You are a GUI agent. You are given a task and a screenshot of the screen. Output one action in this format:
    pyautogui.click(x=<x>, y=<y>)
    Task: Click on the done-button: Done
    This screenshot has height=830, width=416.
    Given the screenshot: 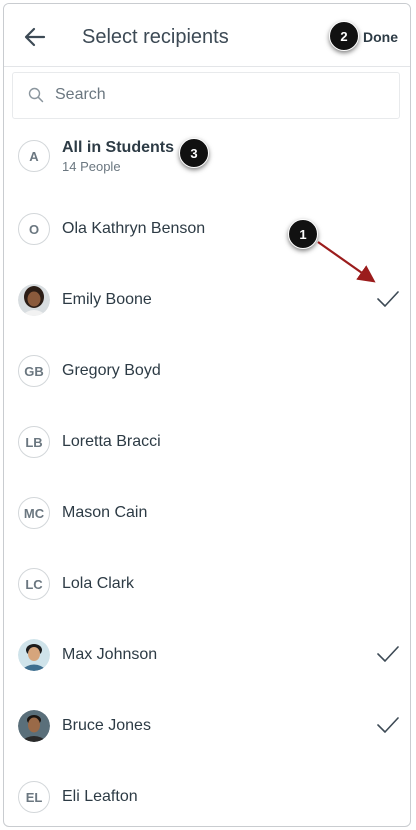 What is the action you would take?
    pyautogui.click(x=380, y=37)
    